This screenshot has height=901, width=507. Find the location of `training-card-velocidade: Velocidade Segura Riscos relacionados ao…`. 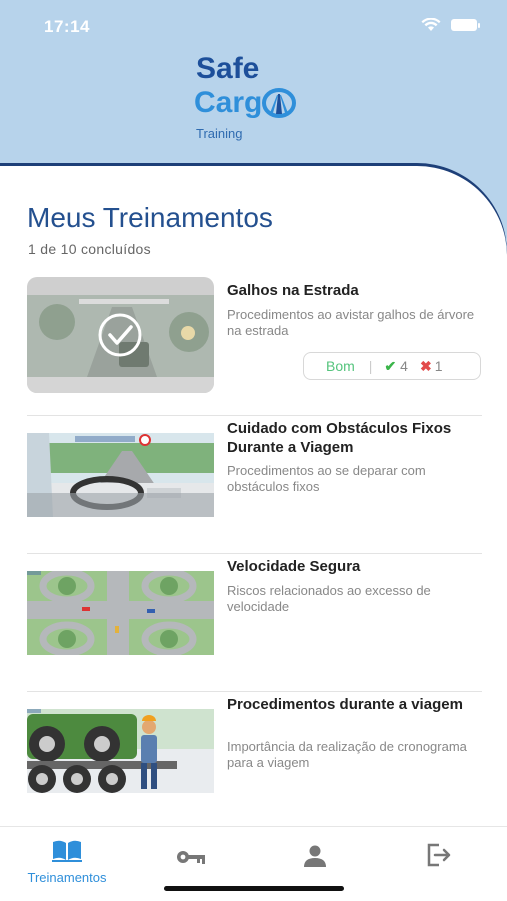

training-card-velocidade: Velocidade Segura Riscos relacionados ao… is located at coordinates (254, 622).